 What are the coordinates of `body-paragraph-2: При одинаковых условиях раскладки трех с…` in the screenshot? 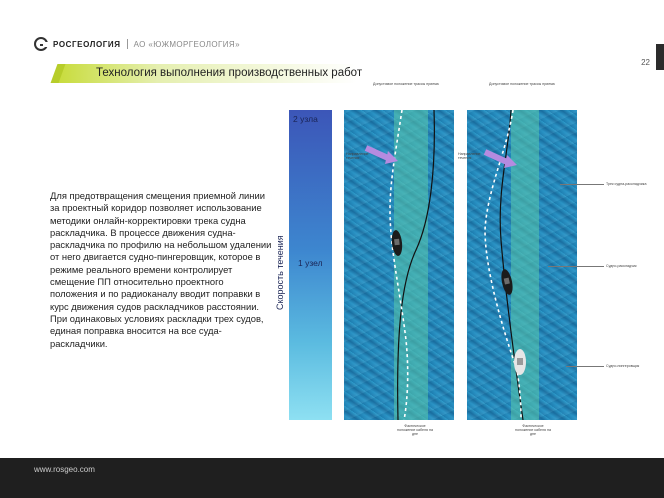 It's located at (157, 330).